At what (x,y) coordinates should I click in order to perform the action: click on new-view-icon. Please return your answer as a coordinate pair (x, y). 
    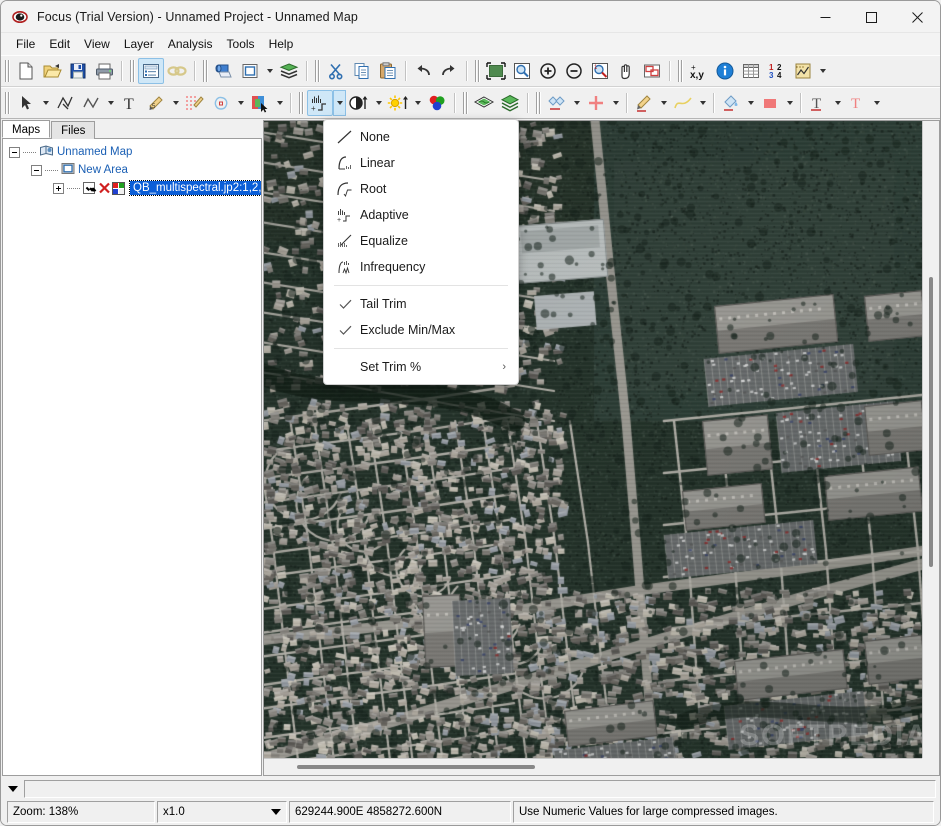
    Looking at the image, I should click on (250, 71).